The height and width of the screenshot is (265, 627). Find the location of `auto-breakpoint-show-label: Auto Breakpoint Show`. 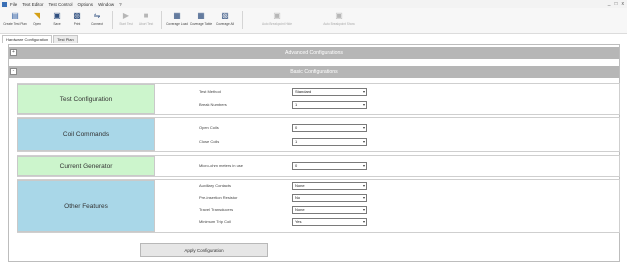

auto-breakpoint-show-label: Auto Breakpoint Show is located at coordinates (339, 24).